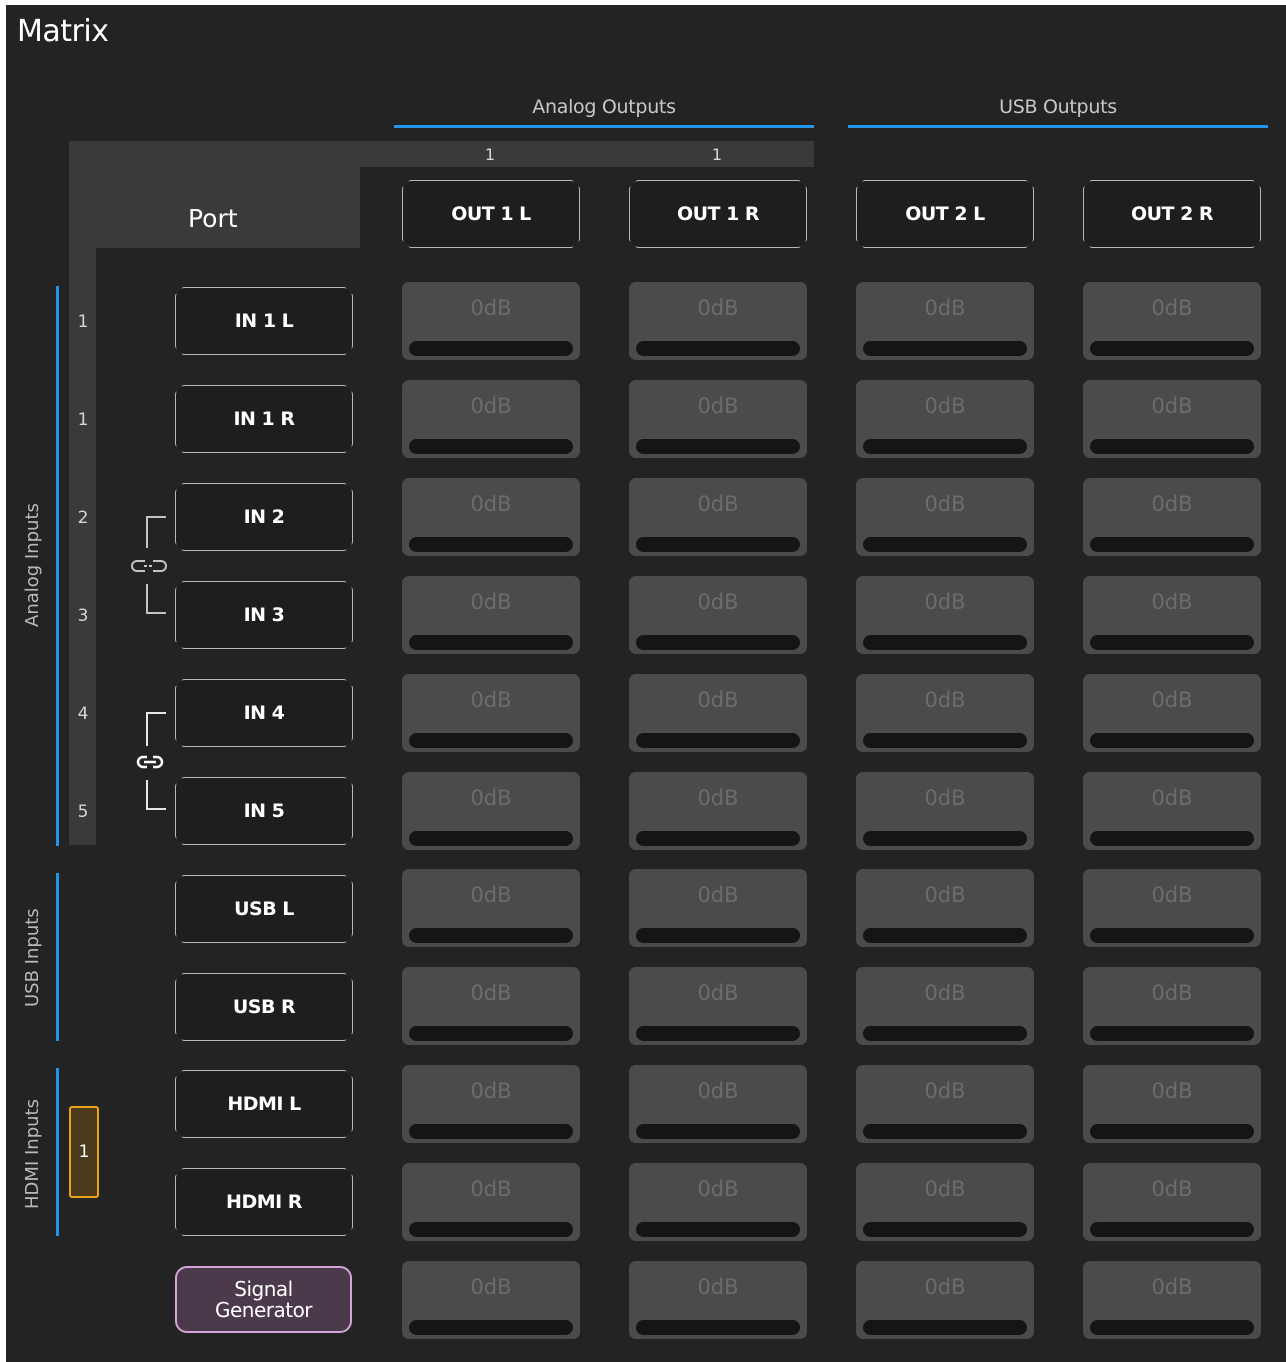 The image size is (1286, 1362). I want to click on signal-generator-button: Signal Generator, so click(263, 1299).